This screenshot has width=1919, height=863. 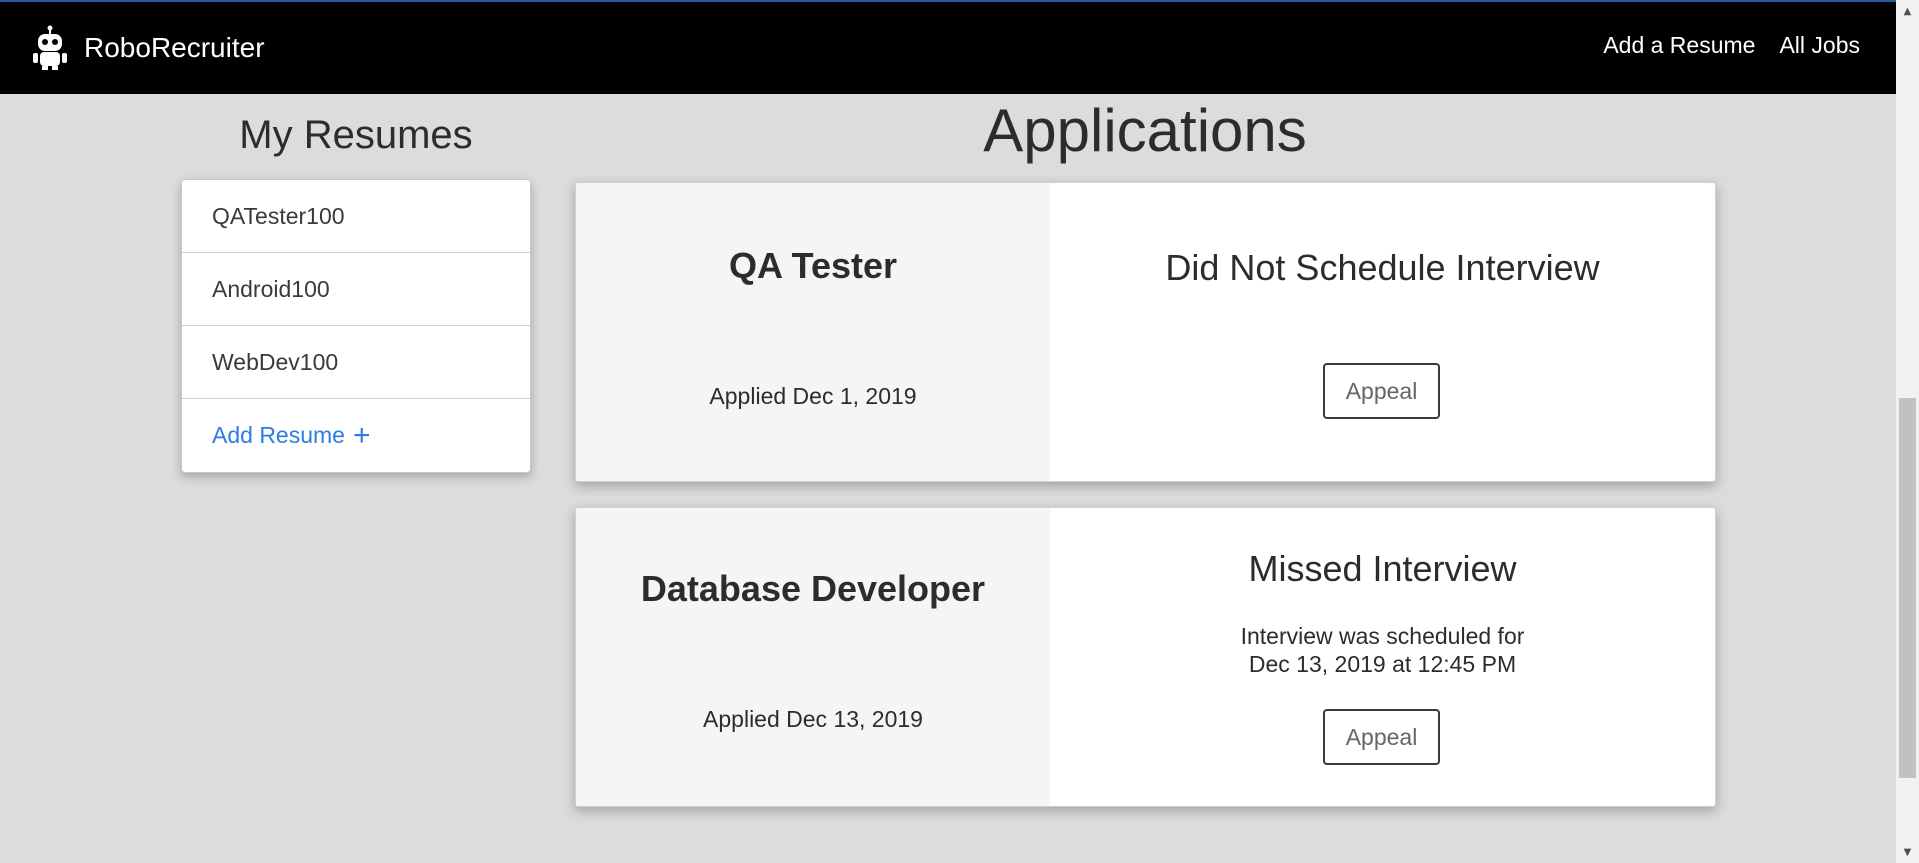 I want to click on brand: RoboRecruiter, so click(x=147, y=48).